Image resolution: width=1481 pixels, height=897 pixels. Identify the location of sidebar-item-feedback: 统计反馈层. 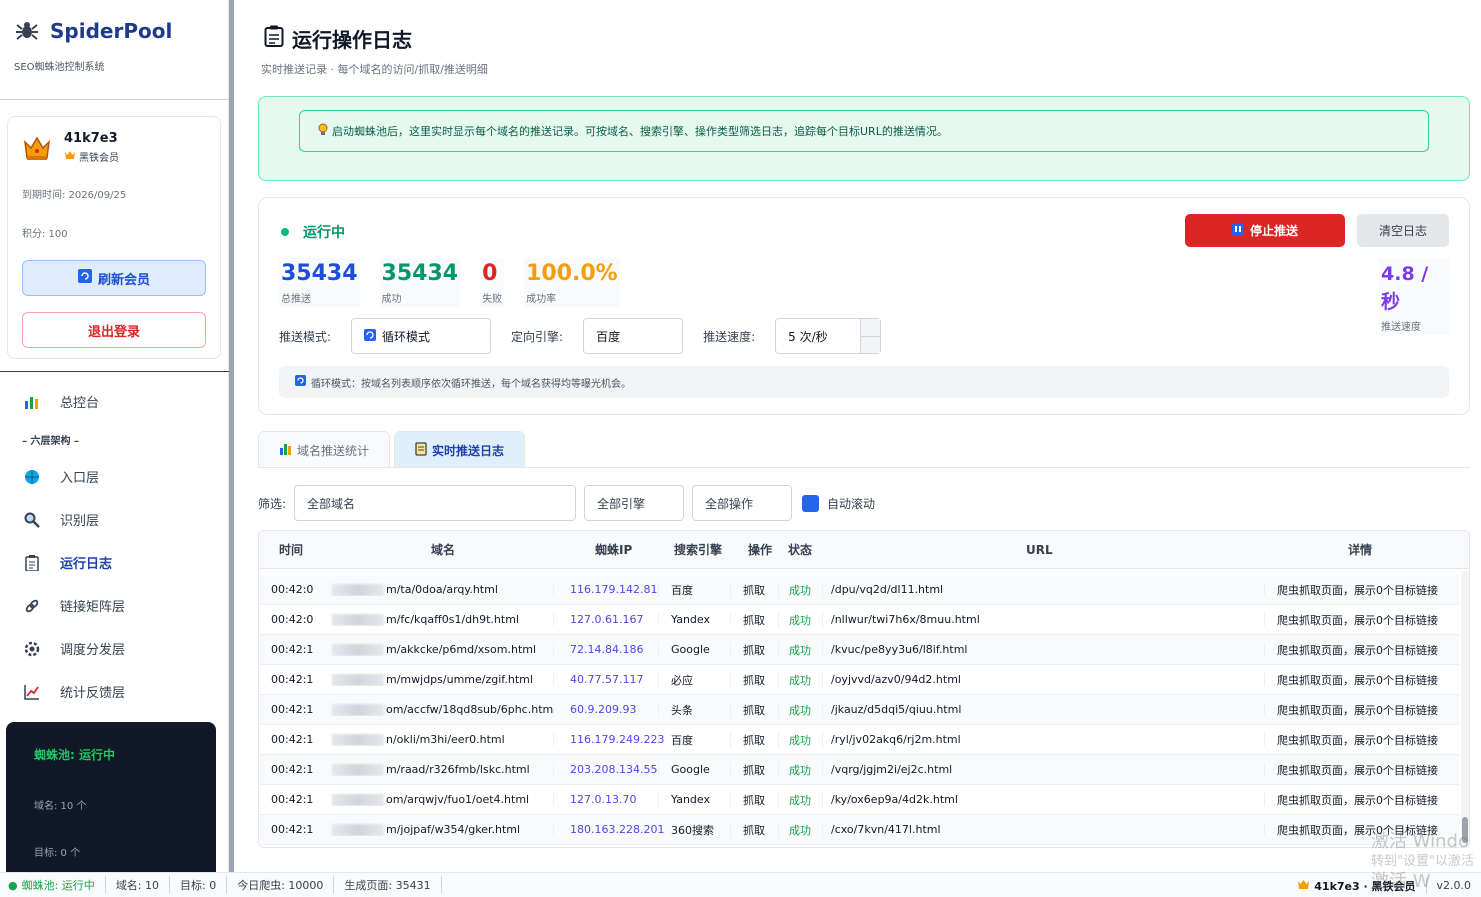
(114, 691).